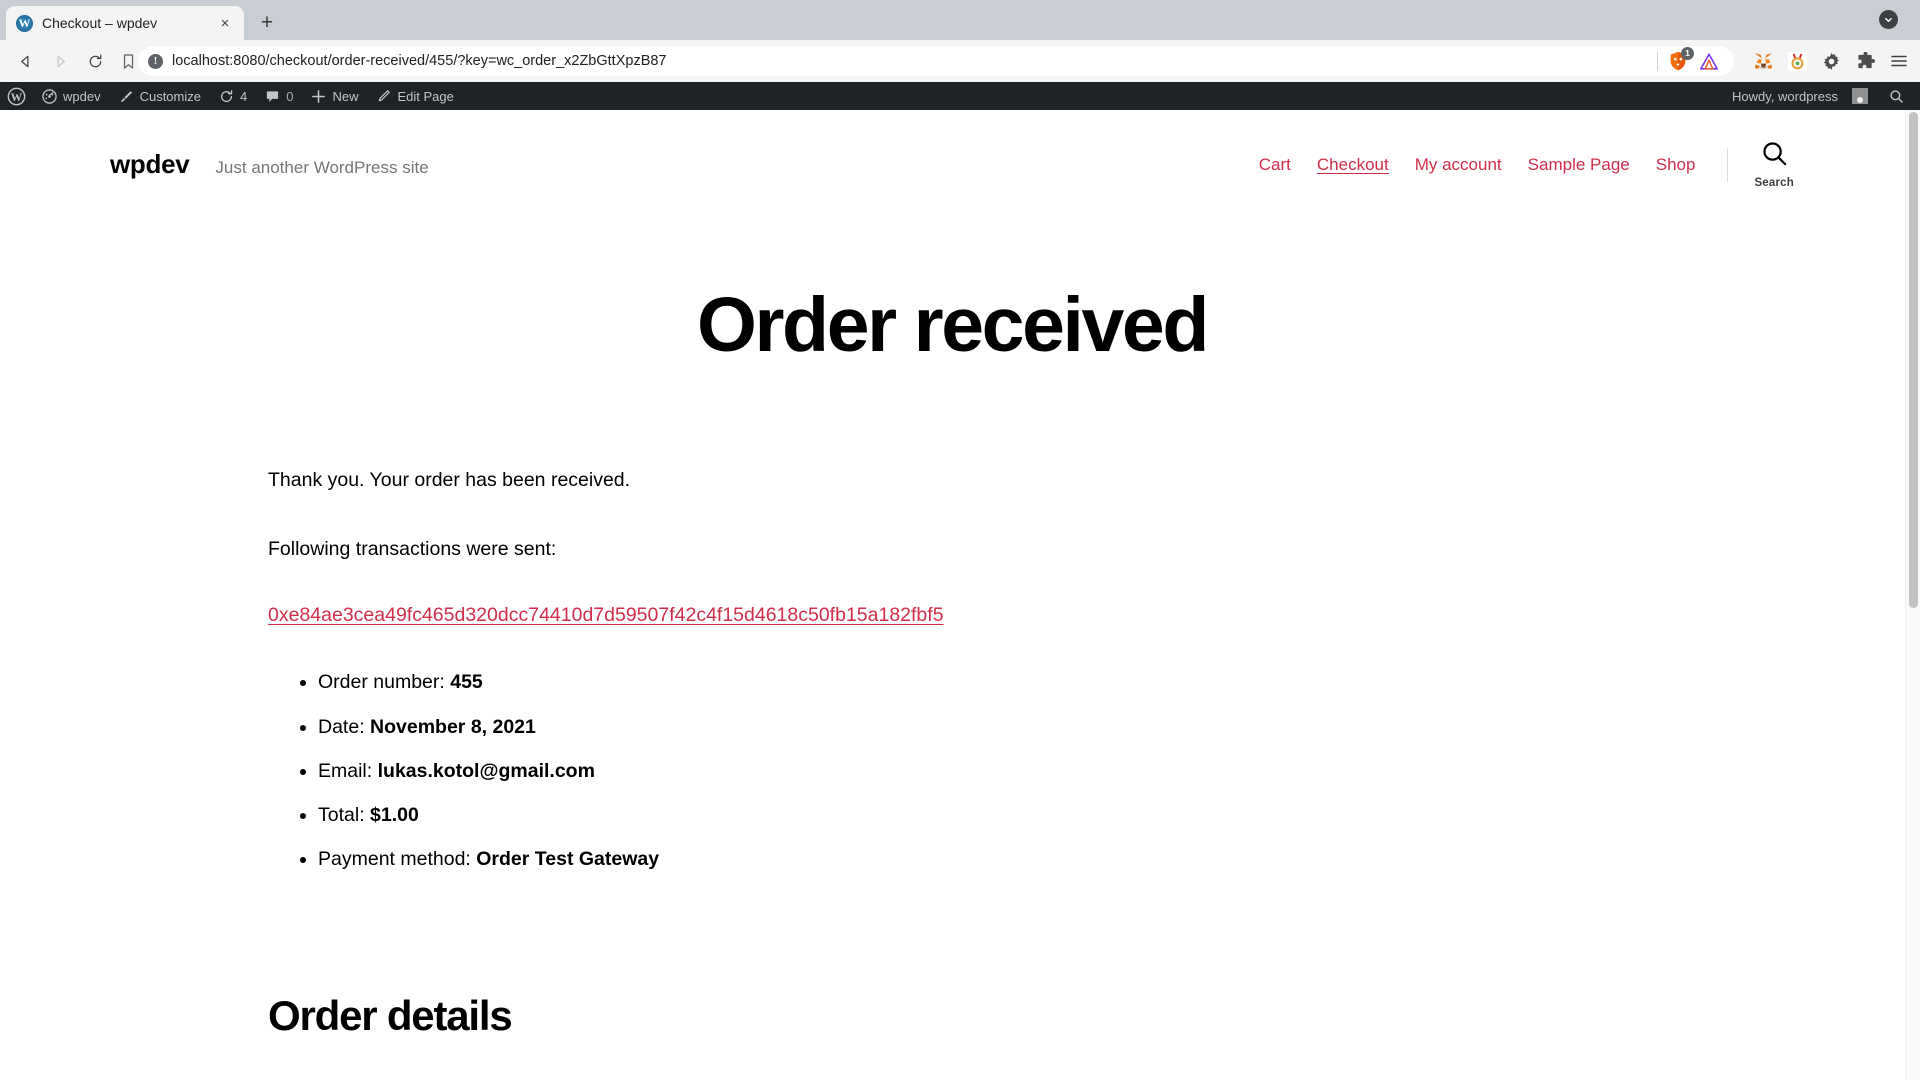 The width and height of the screenshot is (1920, 1080). Describe the element at coordinates (864, 815) in the screenshot. I see `list-item: Total: $1.00` at that location.